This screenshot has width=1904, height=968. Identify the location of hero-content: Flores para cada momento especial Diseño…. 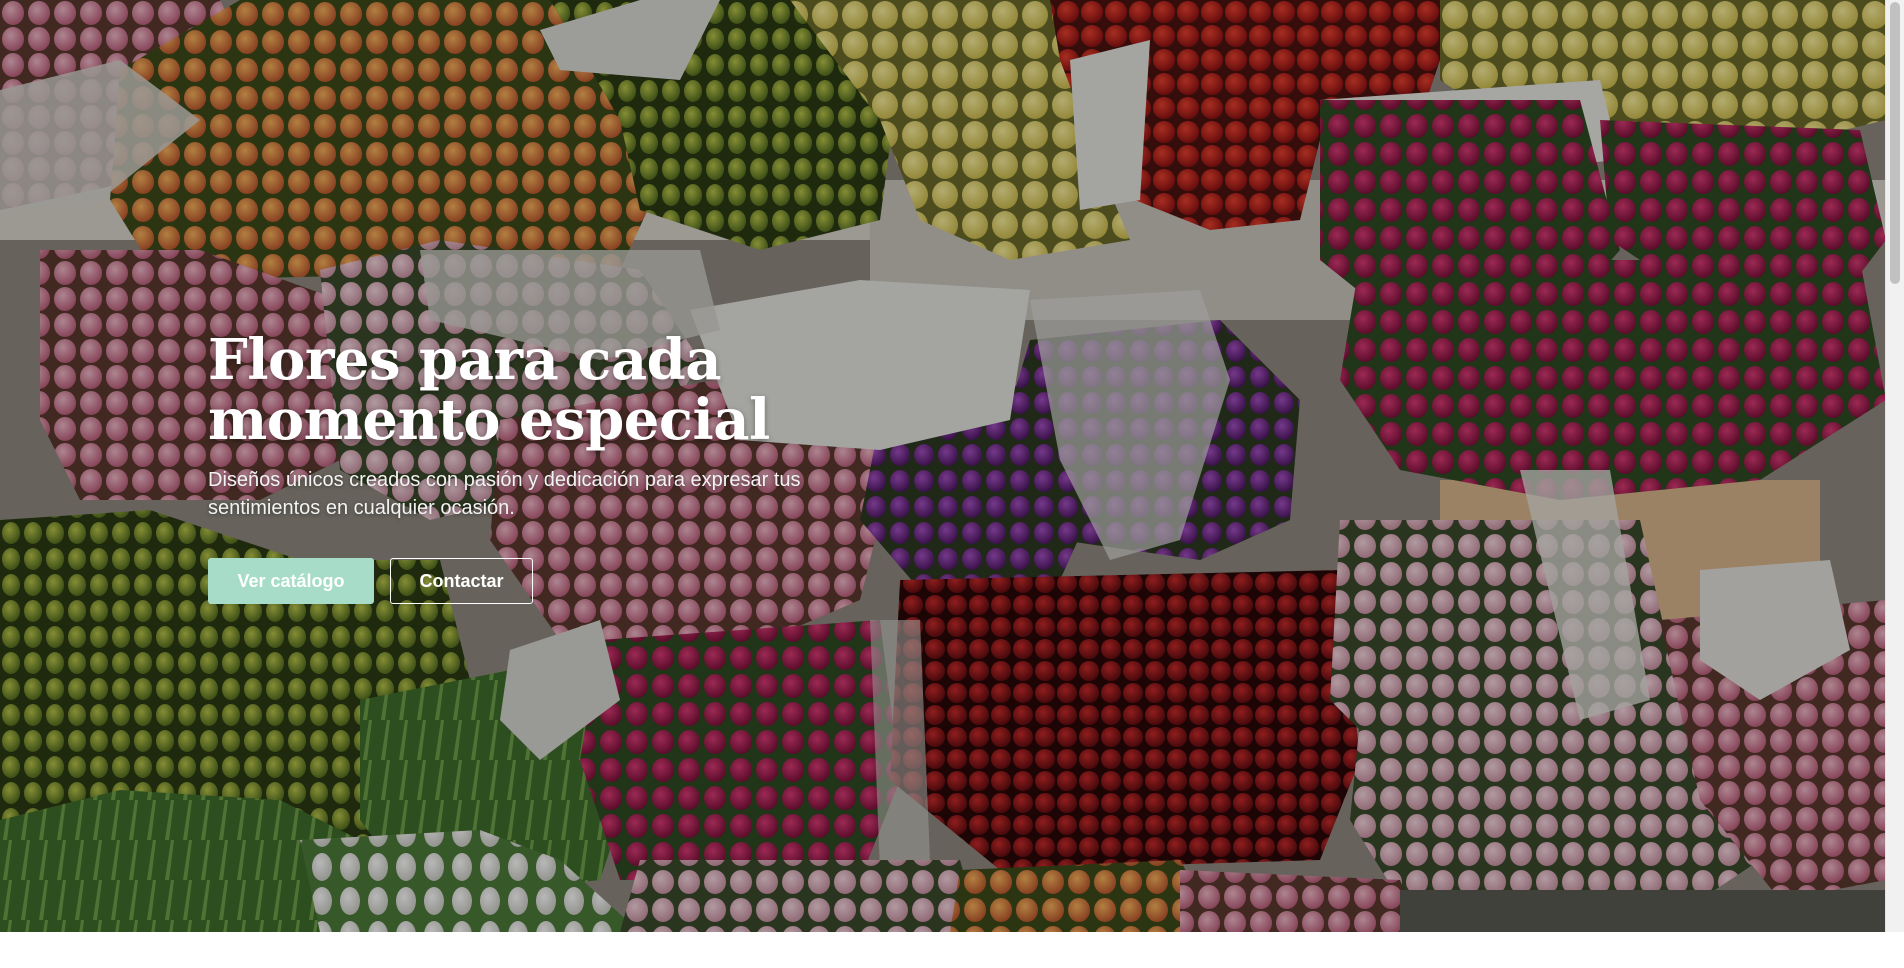
(568, 467).